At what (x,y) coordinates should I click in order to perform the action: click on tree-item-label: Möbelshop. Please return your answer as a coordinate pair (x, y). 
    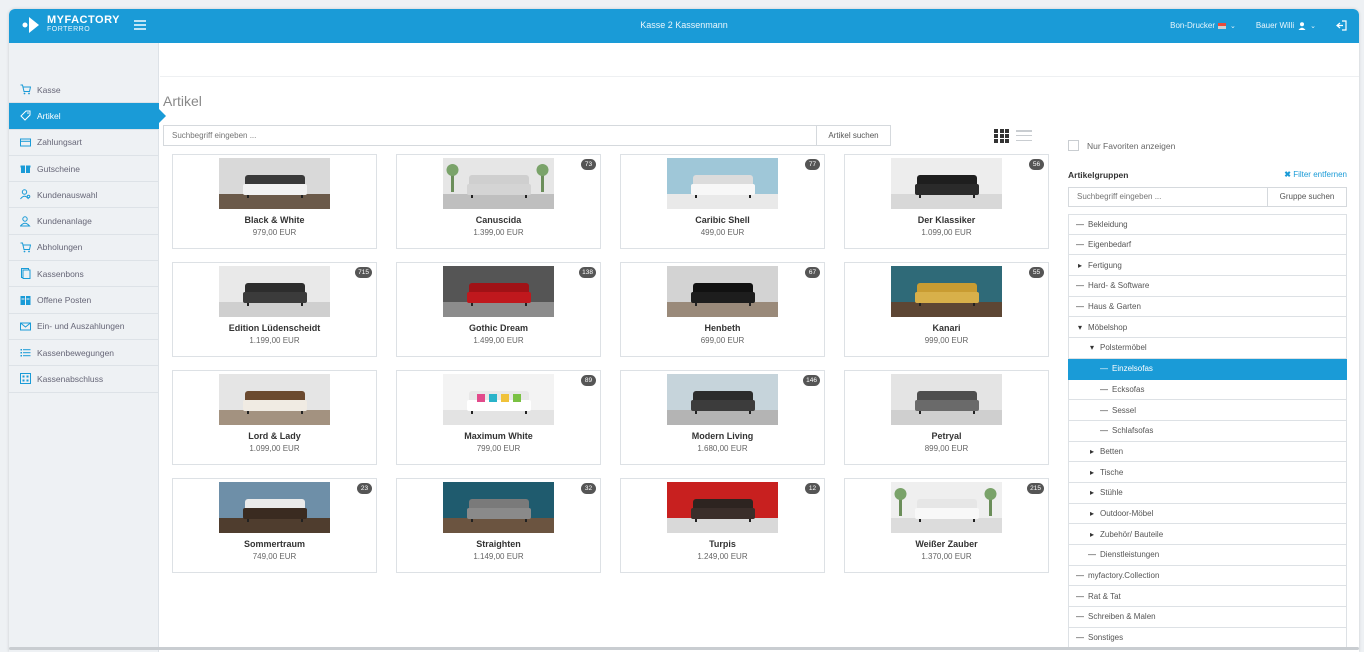
    Looking at the image, I should click on (1108, 327).